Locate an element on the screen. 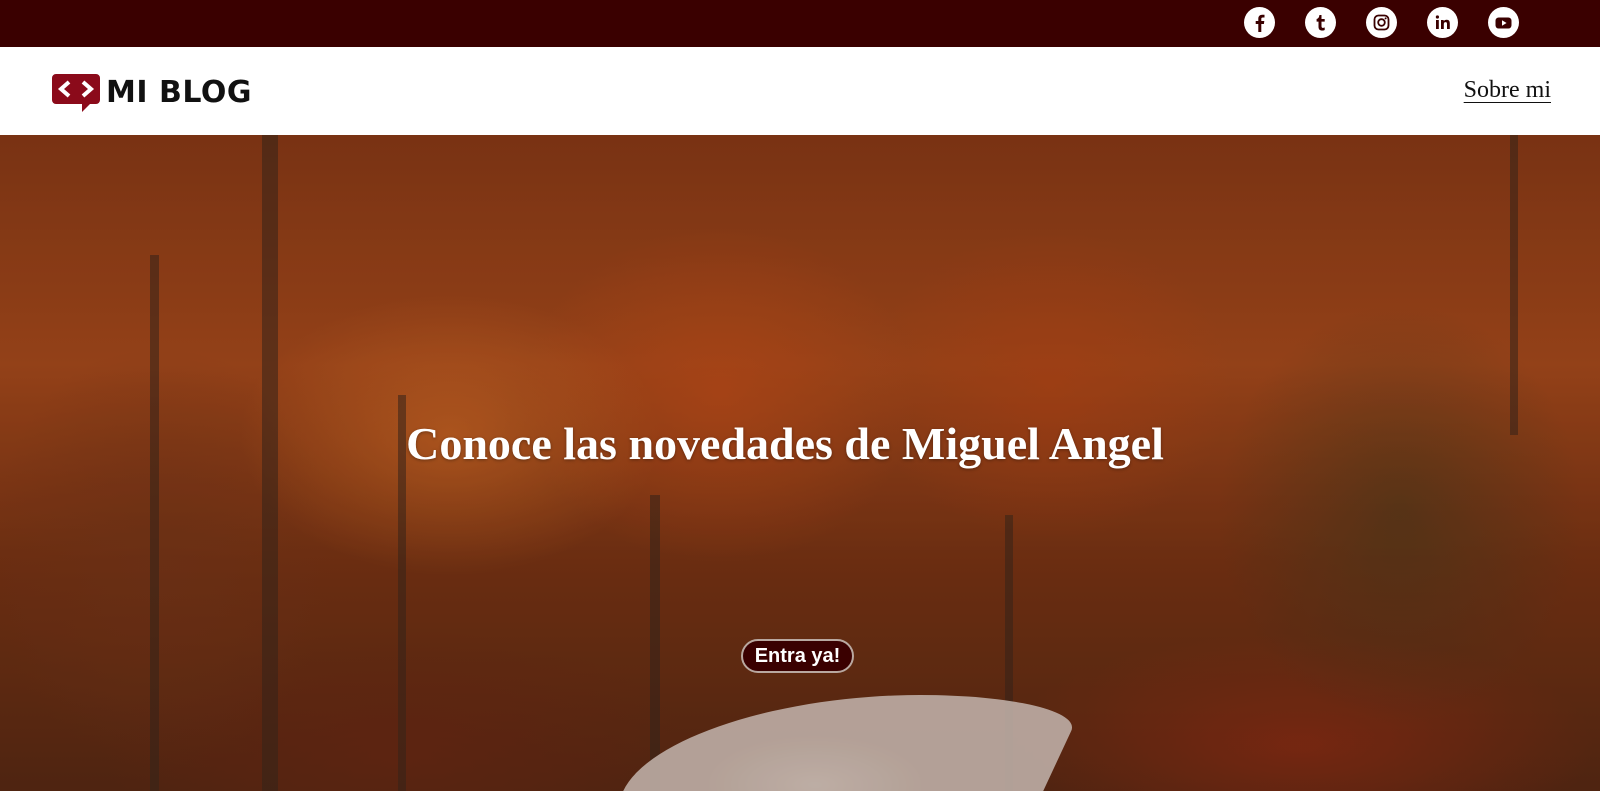 The width and height of the screenshot is (1600, 791). site-logo: MI BLOG is located at coordinates (152, 93).